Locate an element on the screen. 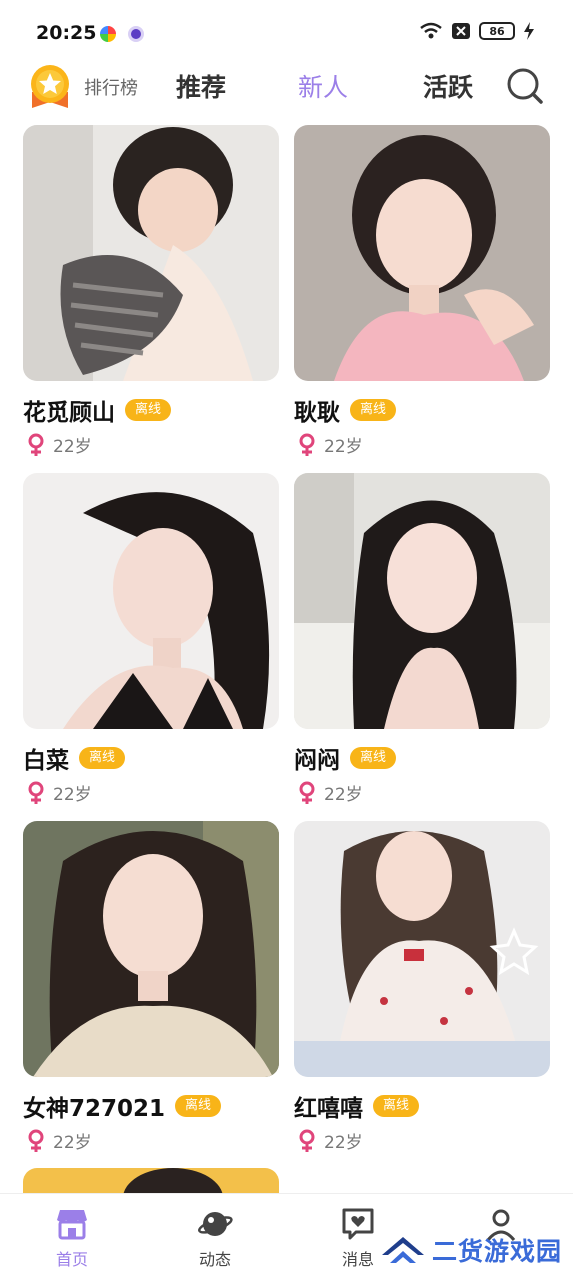 This screenshot has width=573, height=1280. chat-heart-icon is located at coordinates (358, 1224).